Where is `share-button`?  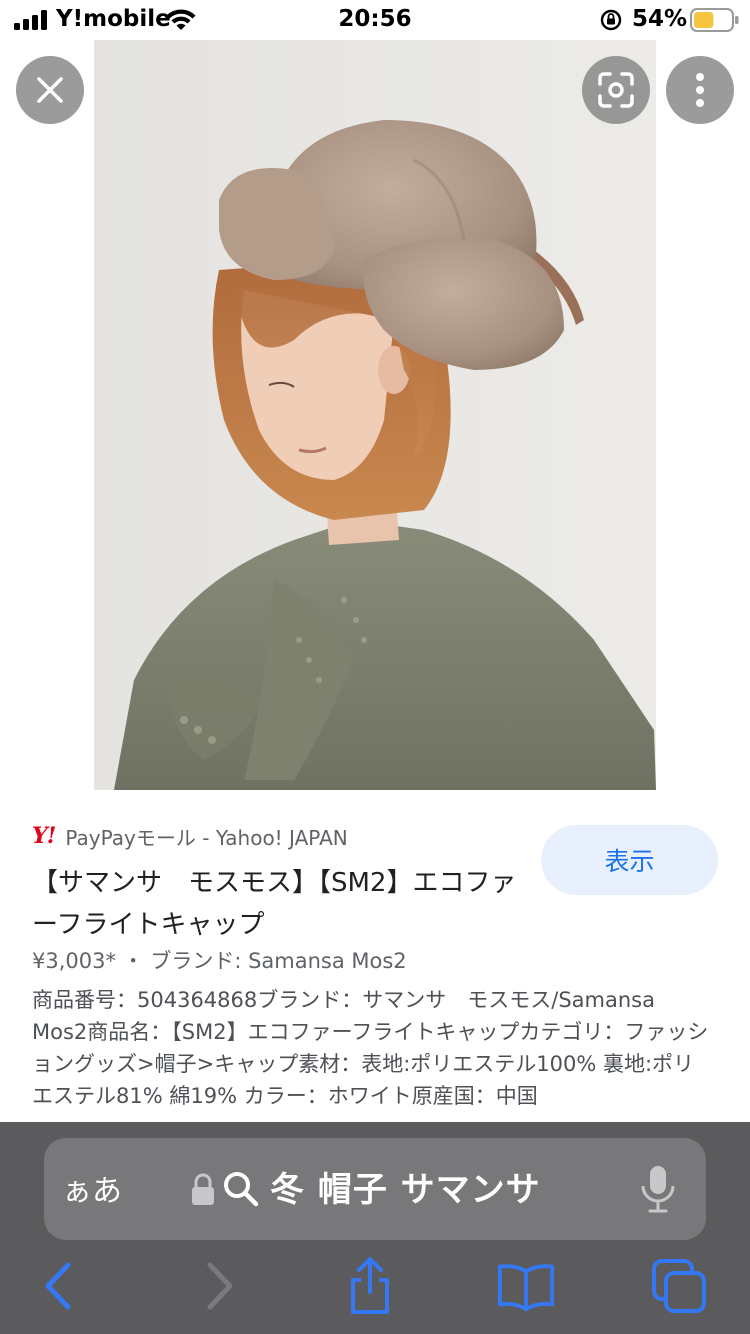
share-button is located at coordinates (370, 1286).